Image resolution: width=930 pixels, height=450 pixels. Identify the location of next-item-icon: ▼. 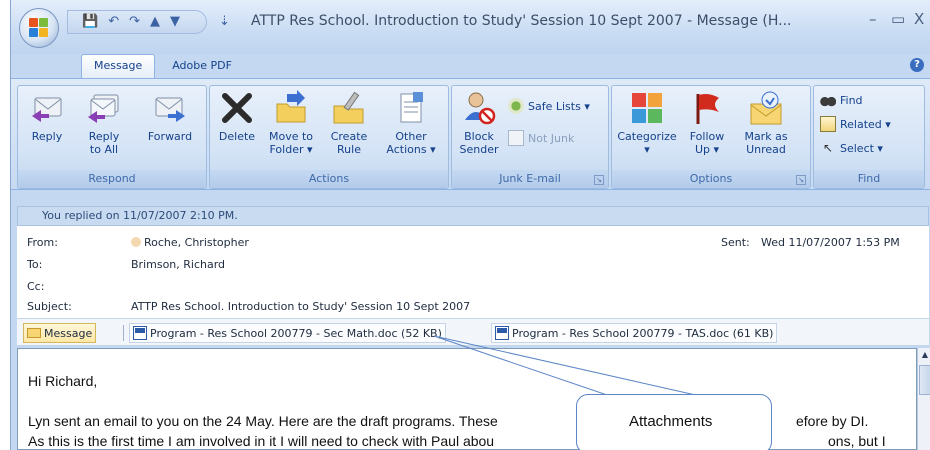
(175, 22).